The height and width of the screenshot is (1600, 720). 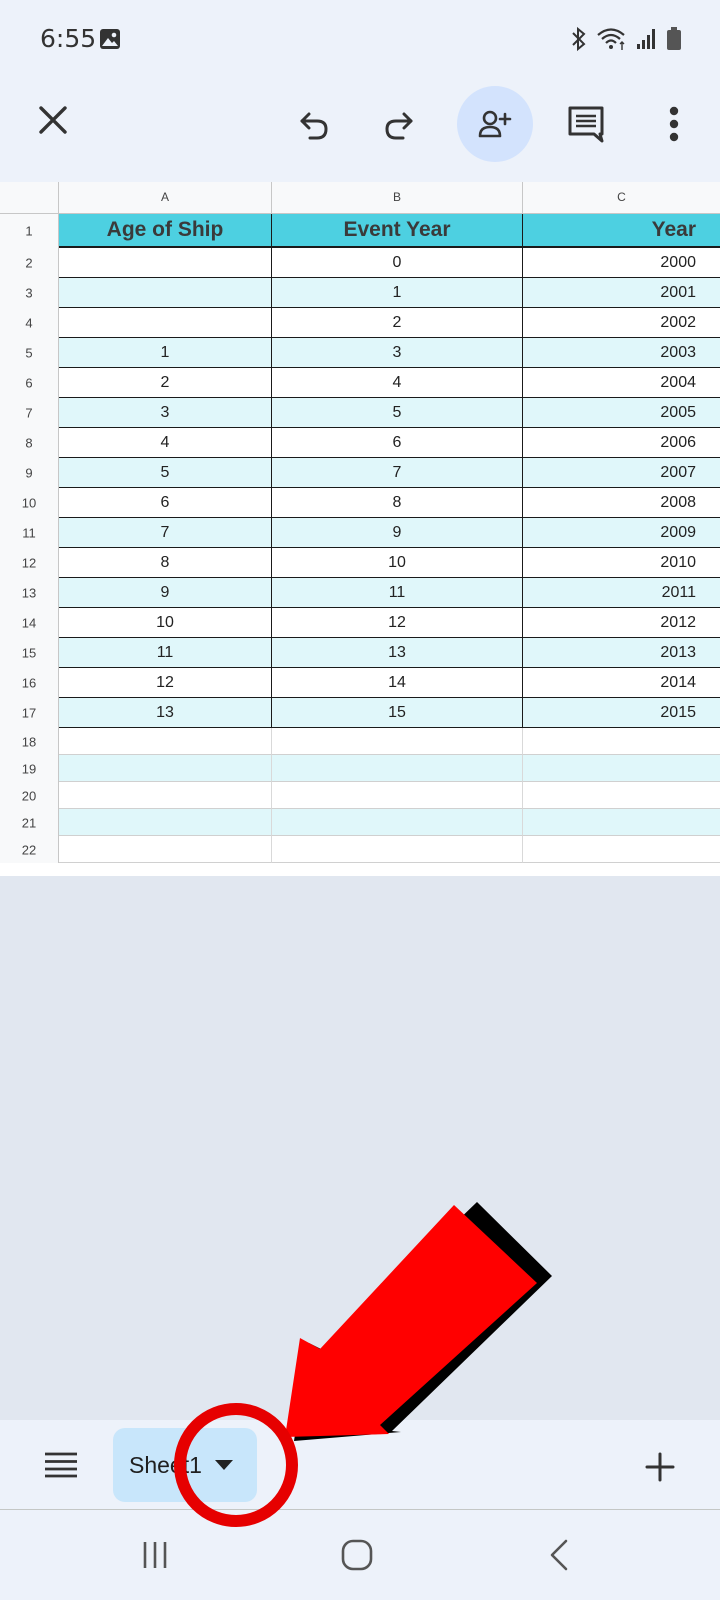 What do you see at coordinates (399, 126) in the screenshot?
I see `redo-button` at bounding box center [399, 126].